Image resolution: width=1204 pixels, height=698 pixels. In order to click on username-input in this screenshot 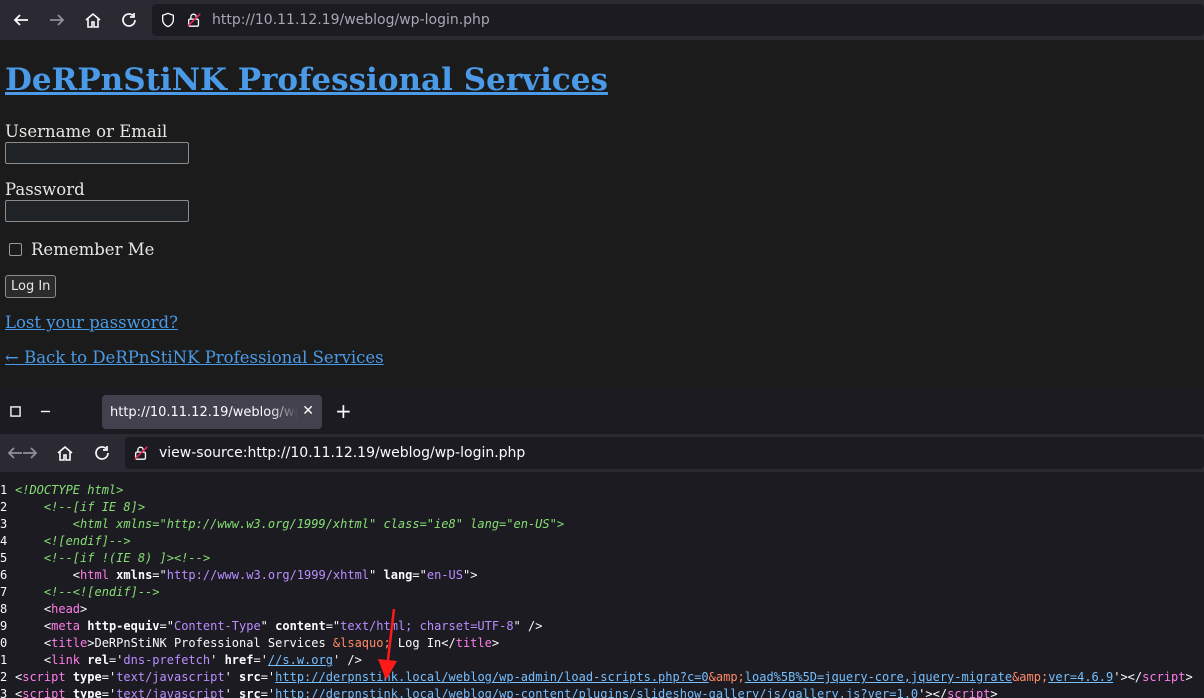, I will do `click(97, 153)`.